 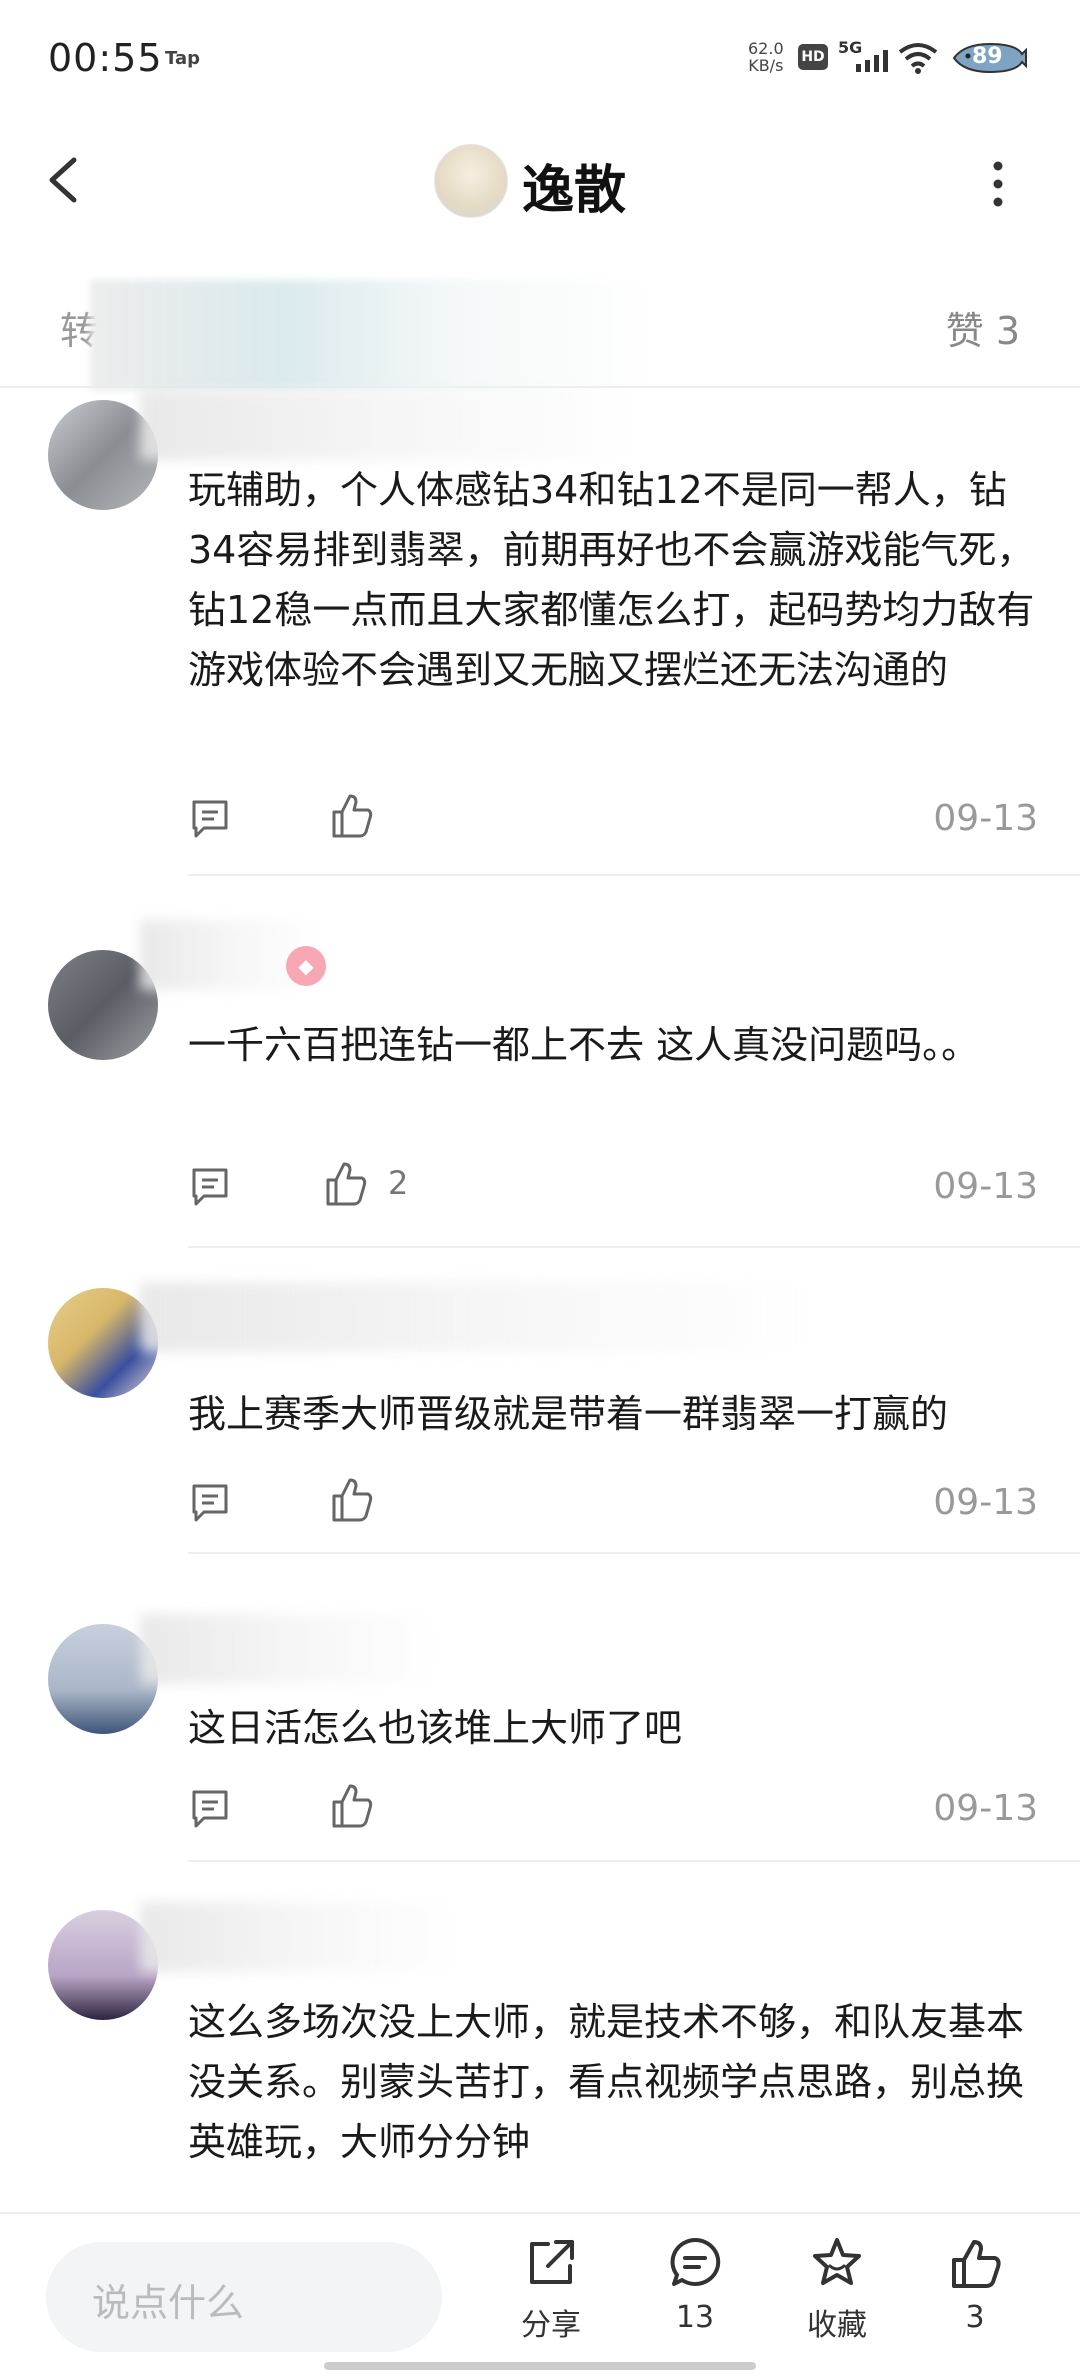 I want to click on share-button: 分享, so click(x=551, y=2299).